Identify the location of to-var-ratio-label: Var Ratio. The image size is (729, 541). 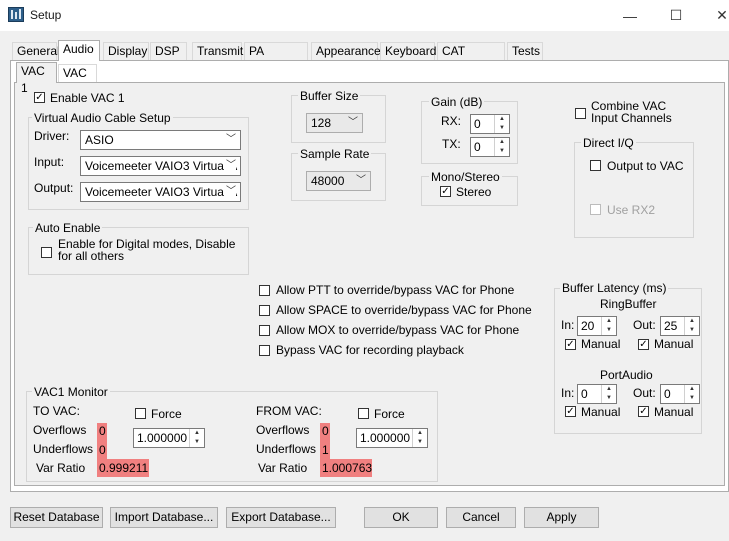
(61, 468).